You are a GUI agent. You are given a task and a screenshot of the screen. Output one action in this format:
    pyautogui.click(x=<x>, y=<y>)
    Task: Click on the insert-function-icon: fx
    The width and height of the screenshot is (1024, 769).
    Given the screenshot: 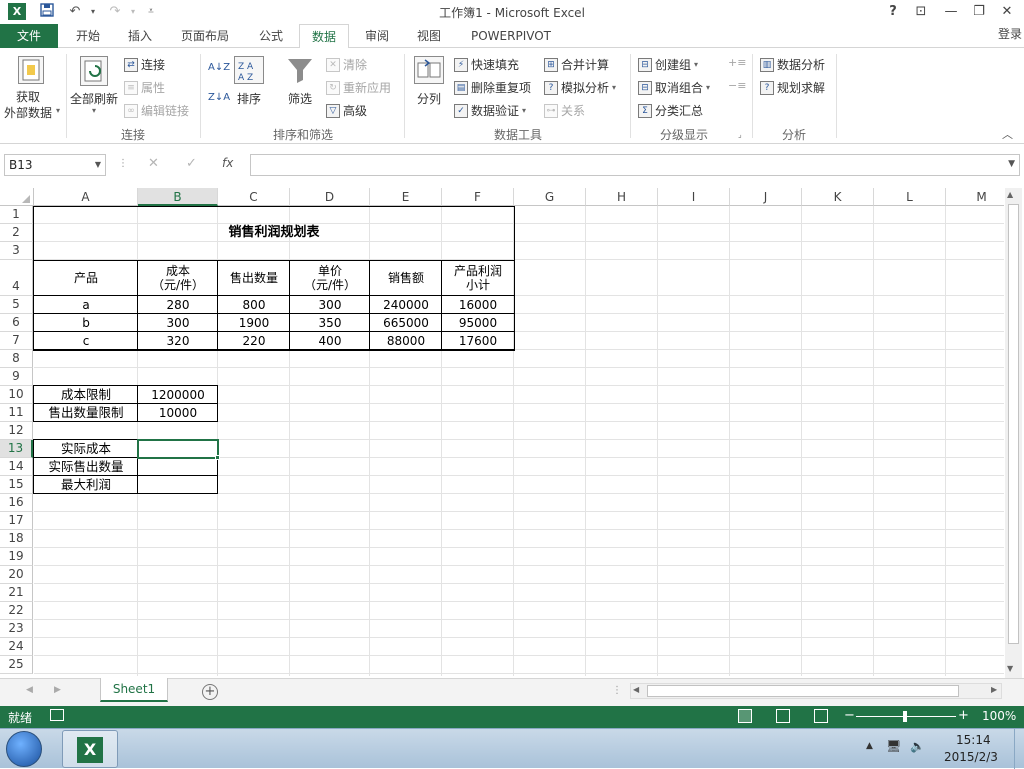 What is the action you would take?
    pyautogui.click(x=227, y=163)
    